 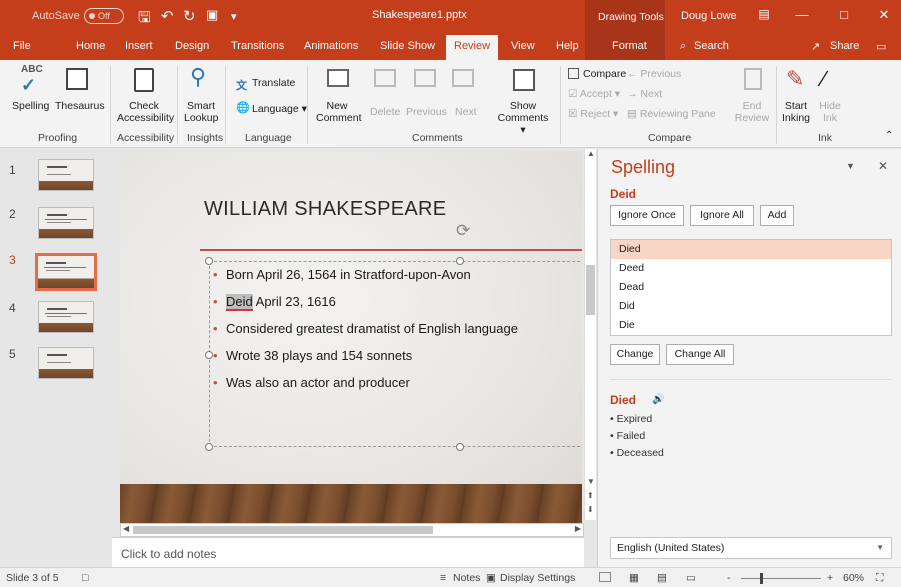 I want to click on ignore-once-button: Ignore Once, so click(x=647, y=215).